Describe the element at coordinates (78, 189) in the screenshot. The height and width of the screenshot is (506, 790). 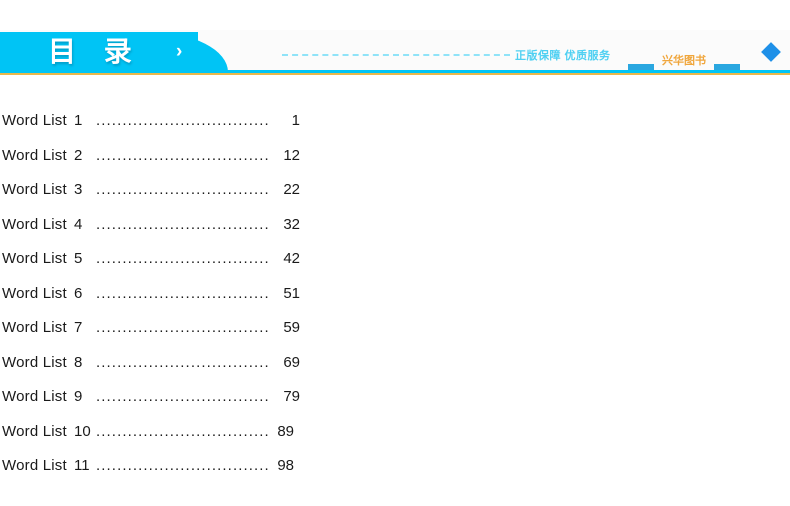
I see `toc-entry-number: 3` at that location.